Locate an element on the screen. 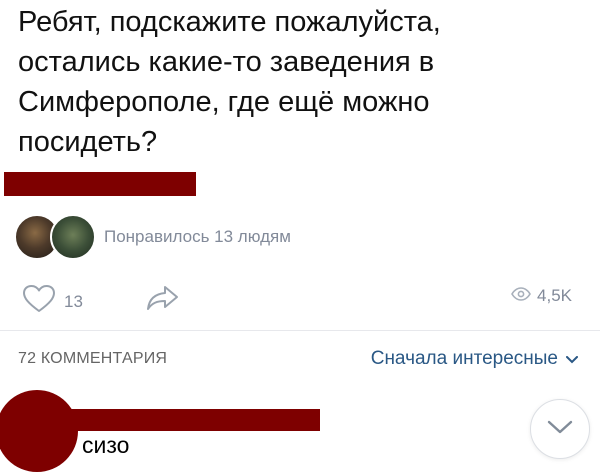 The height and width of the screenshot is (472, 600). heart-icon is located at coordinates (39, 301).